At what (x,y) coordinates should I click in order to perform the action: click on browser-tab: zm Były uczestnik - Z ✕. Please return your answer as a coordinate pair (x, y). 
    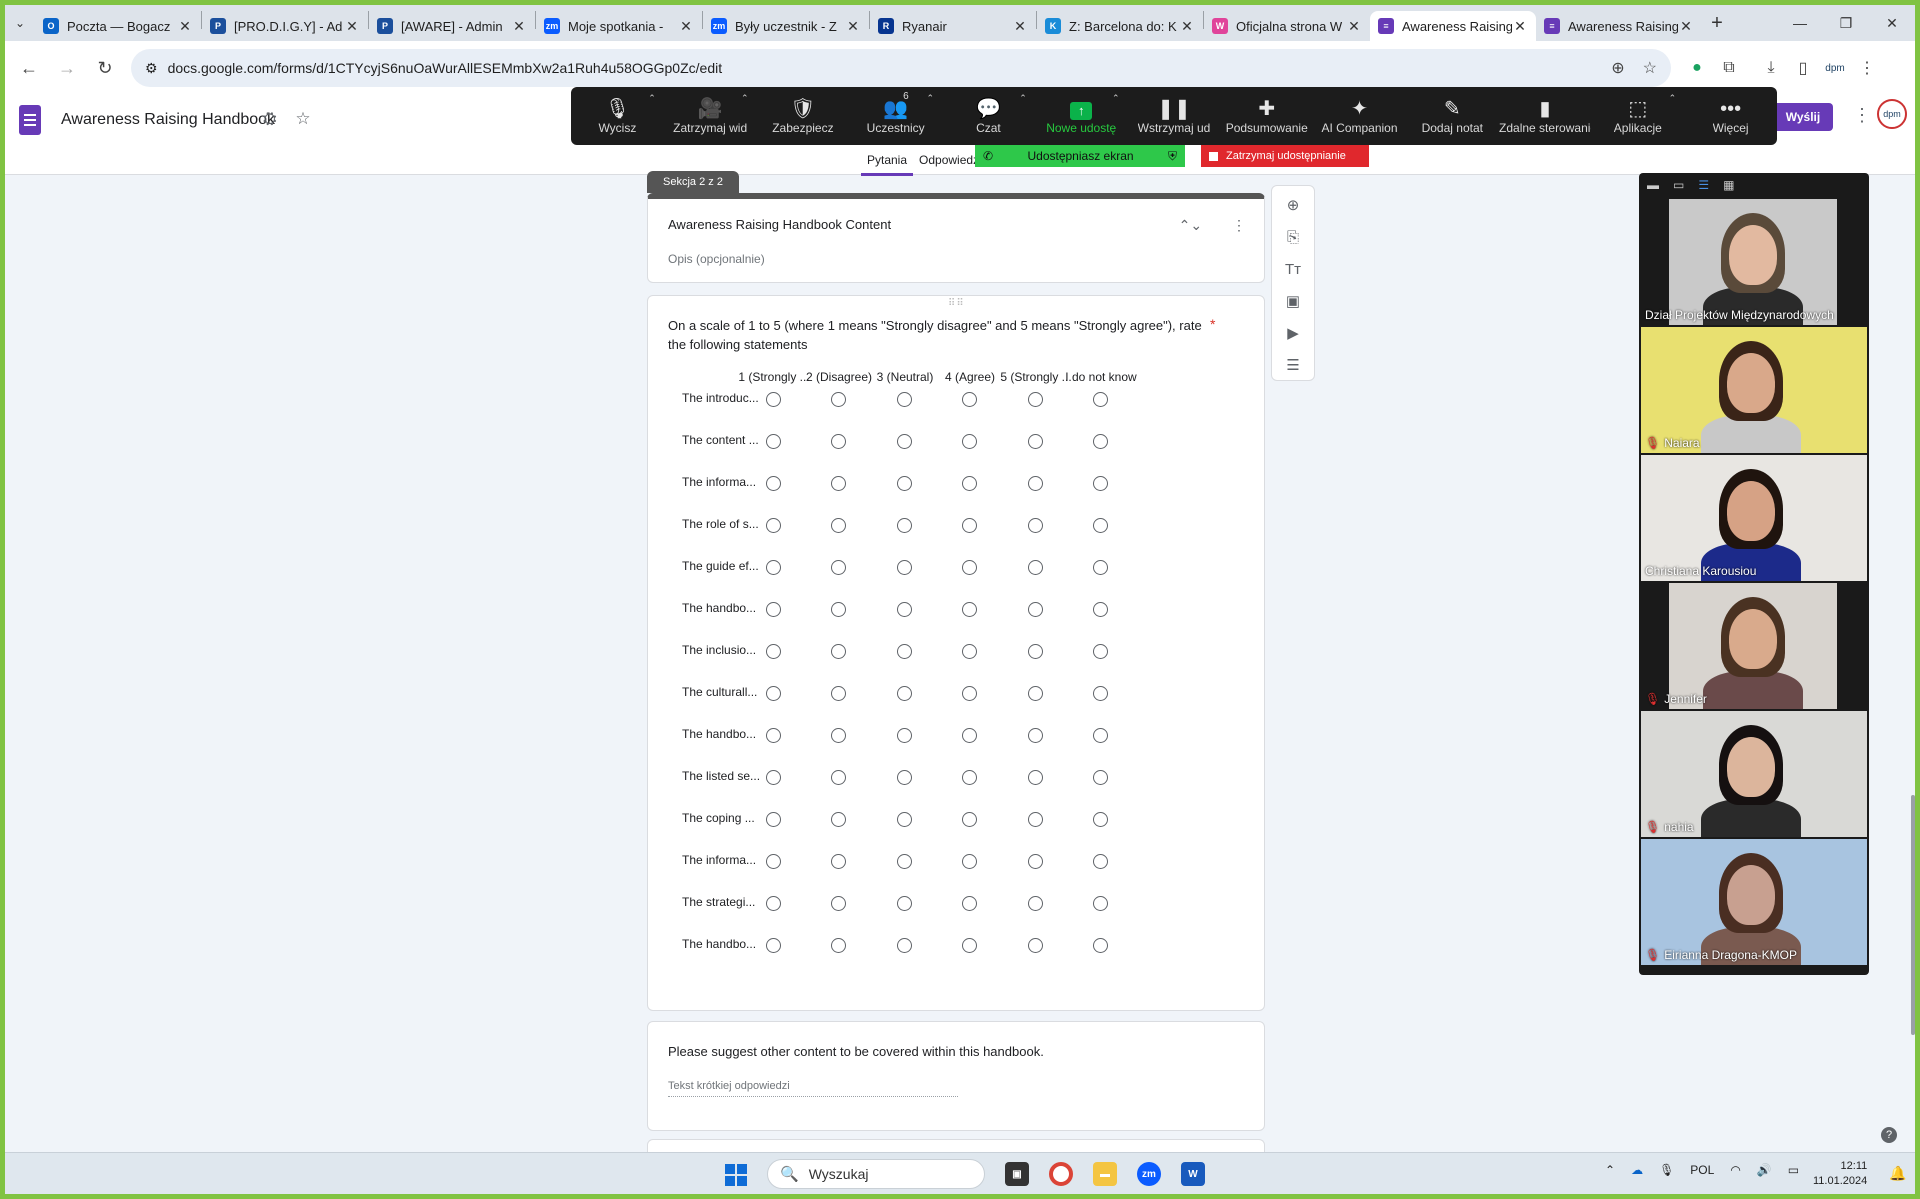
    Looking at the image, I should click on (786, 26).